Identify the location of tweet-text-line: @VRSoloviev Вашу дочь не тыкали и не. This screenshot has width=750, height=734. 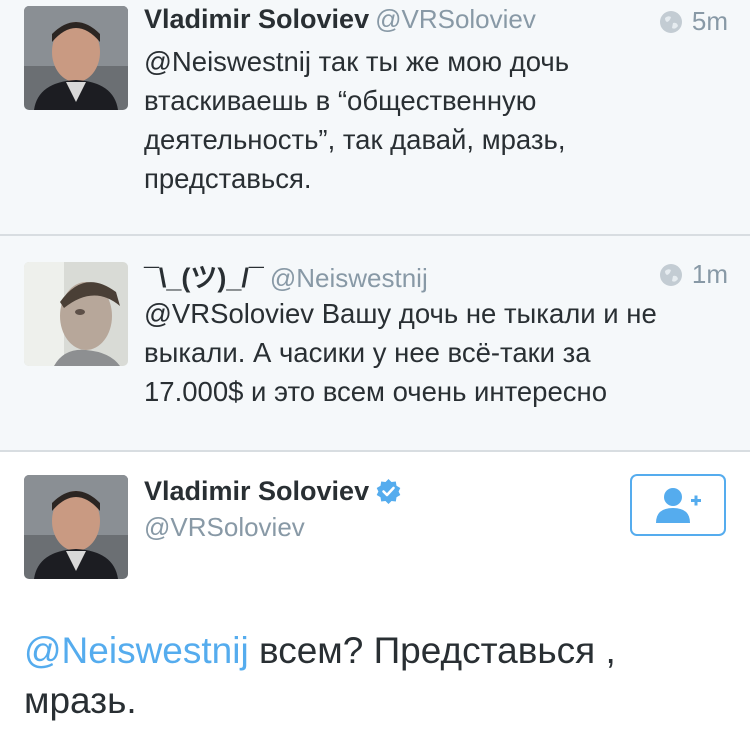
(400, 313).